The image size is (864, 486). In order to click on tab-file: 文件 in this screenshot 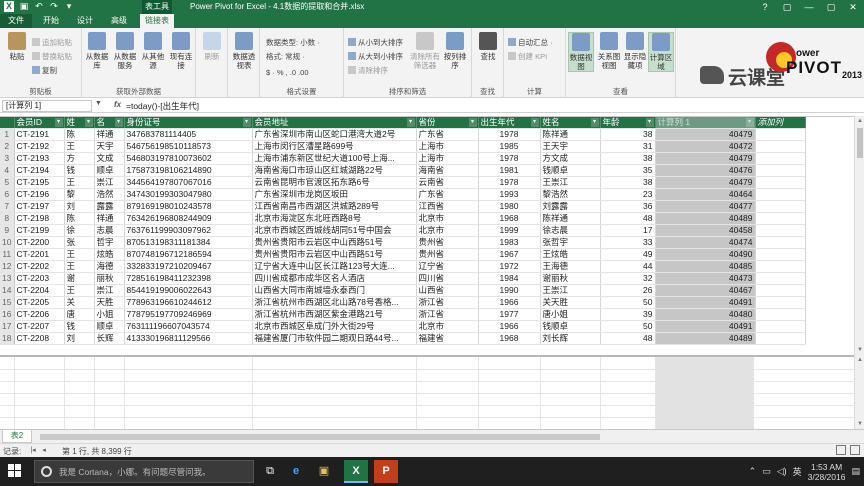, I will do `click(16, 21)`.